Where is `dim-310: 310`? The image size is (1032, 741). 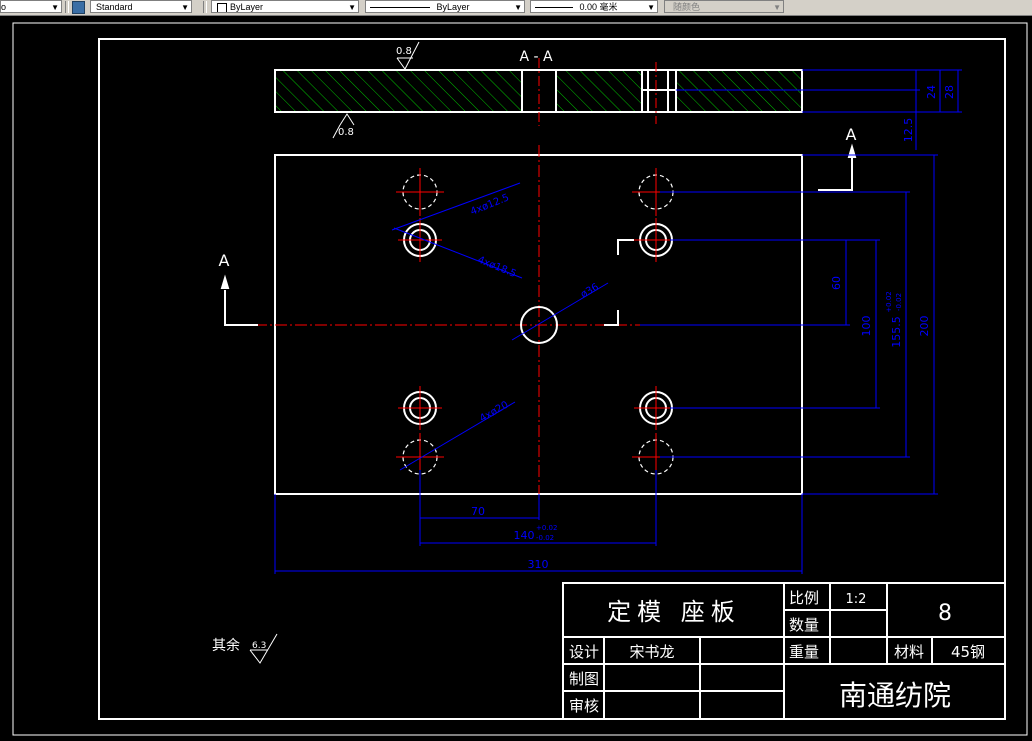
dim-310: 310 is located at coordinates (538, 564).